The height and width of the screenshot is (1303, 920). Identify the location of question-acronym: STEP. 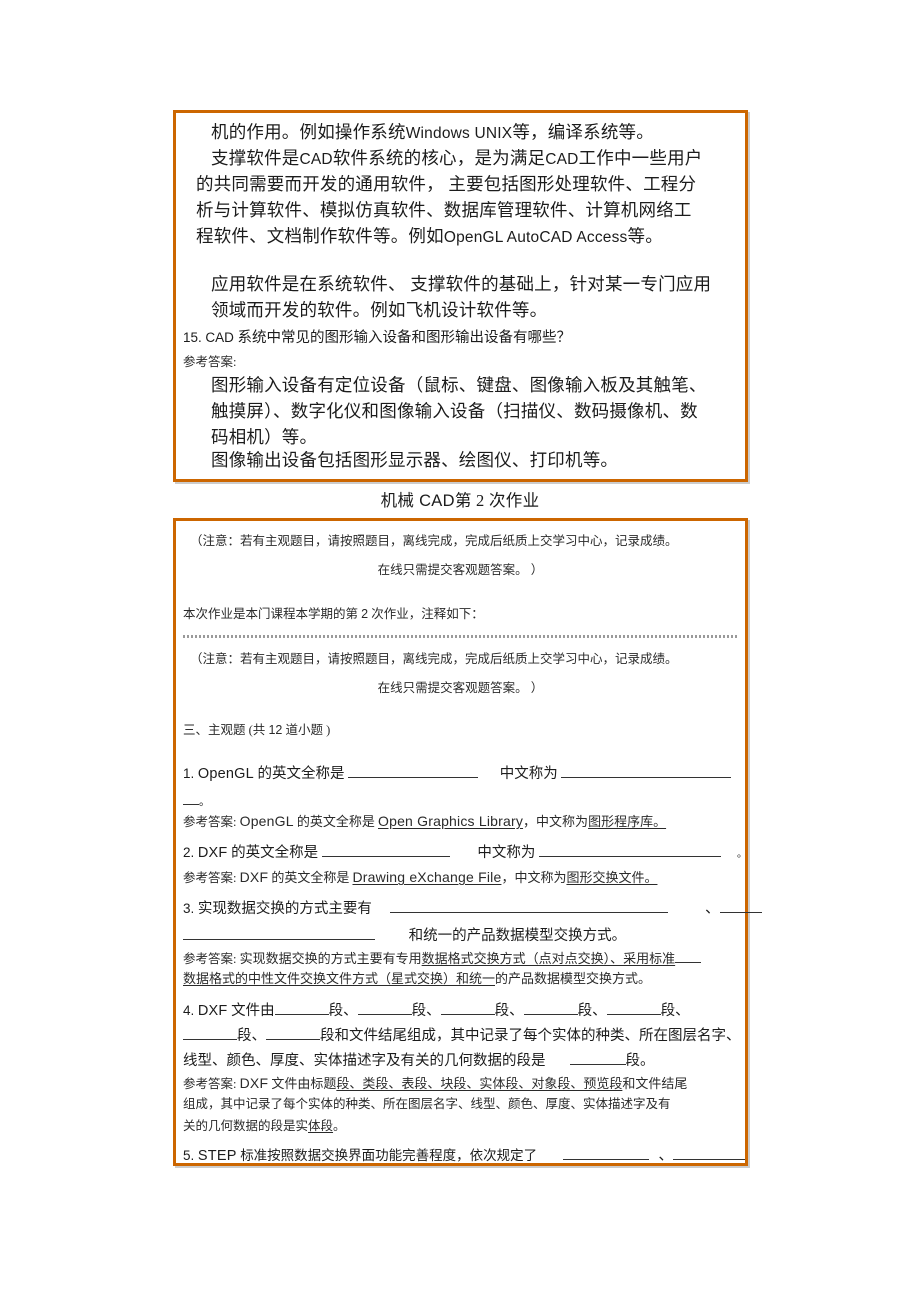
(217, 1155).